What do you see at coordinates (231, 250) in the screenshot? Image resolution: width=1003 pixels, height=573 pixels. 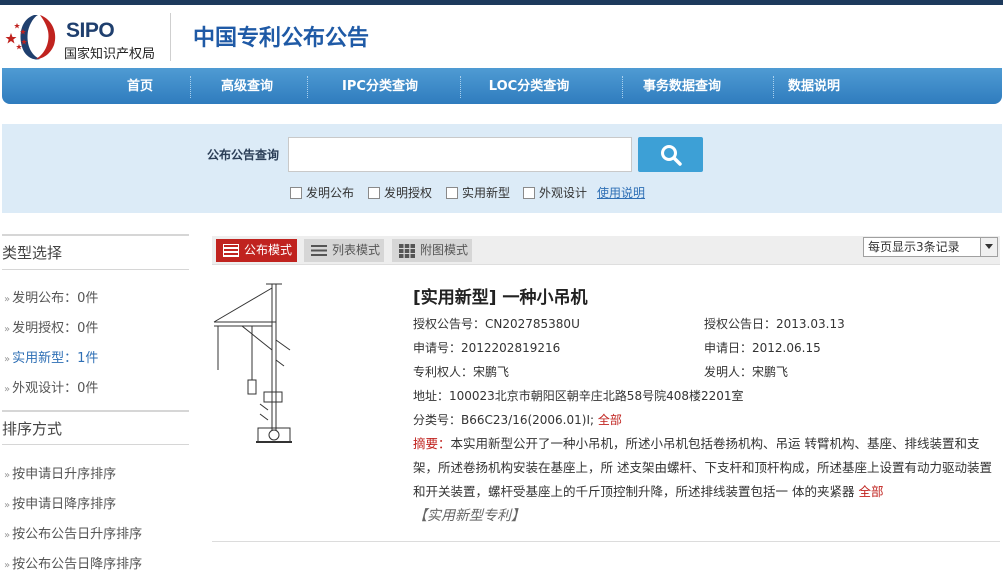 I see `flag-list-icon` at bounding box center [231, 250].